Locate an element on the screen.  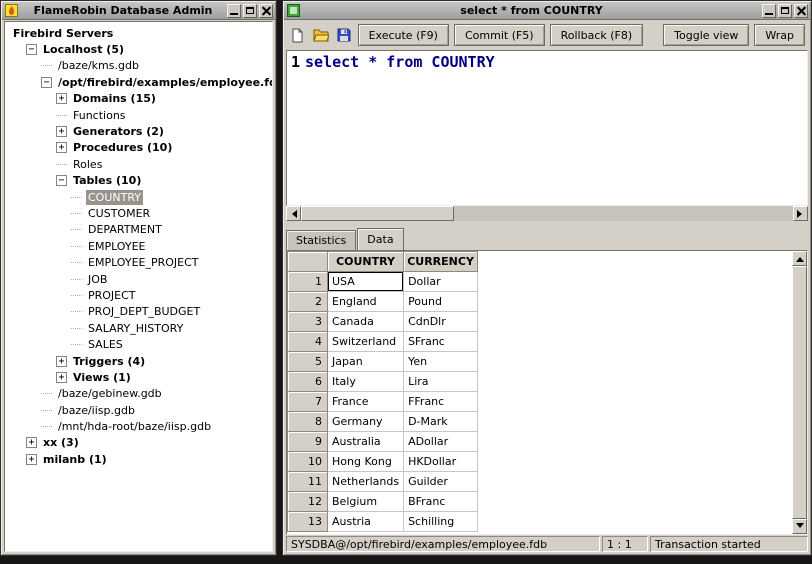
vscroll-track is located at coordinates (799, 392).